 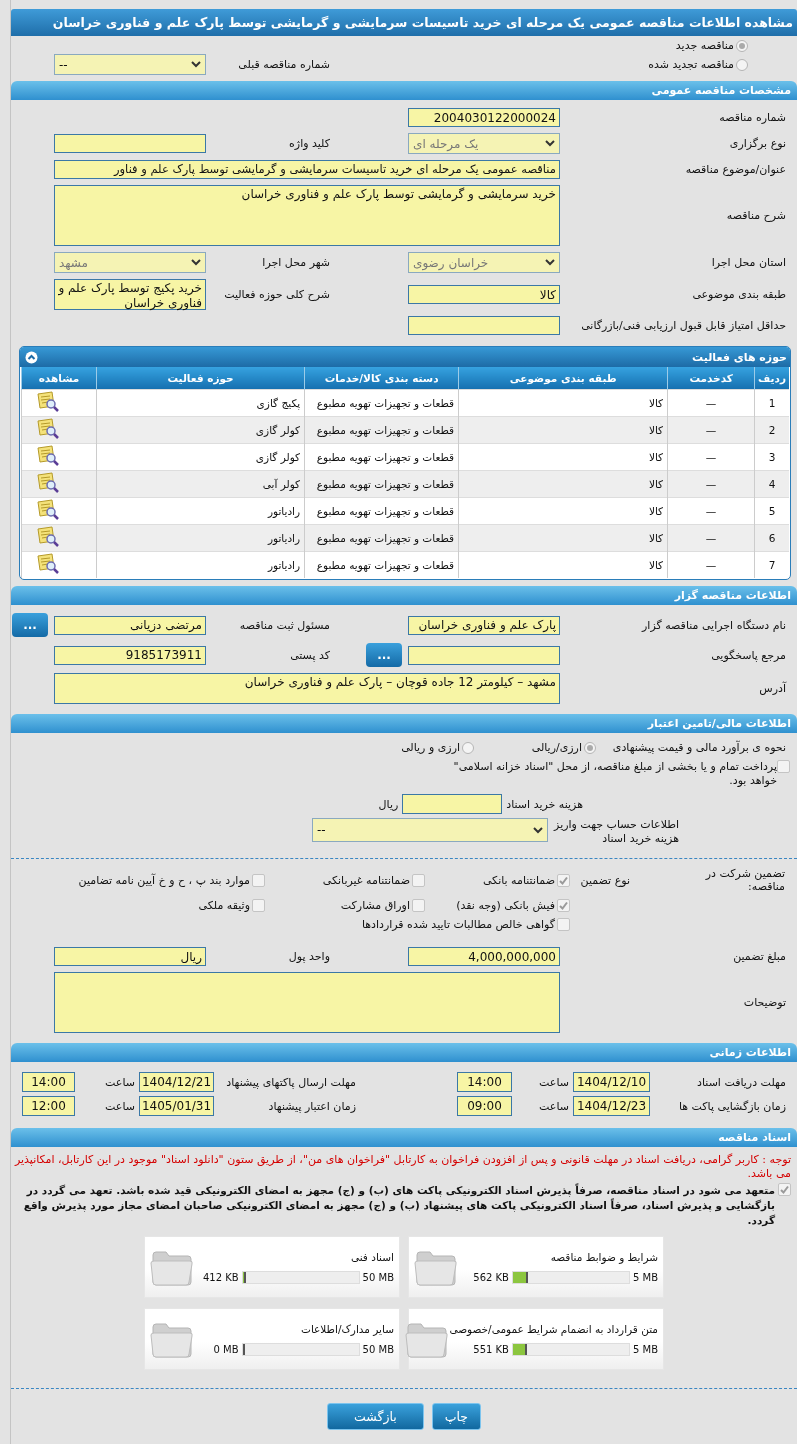 What do you see at coordinates (683, 325) in the screenshot?
I see `field-label: حداقل امتیاز قابل قبول ارزیابی فنی/بازرگانی` at bounding box center [683, 325].